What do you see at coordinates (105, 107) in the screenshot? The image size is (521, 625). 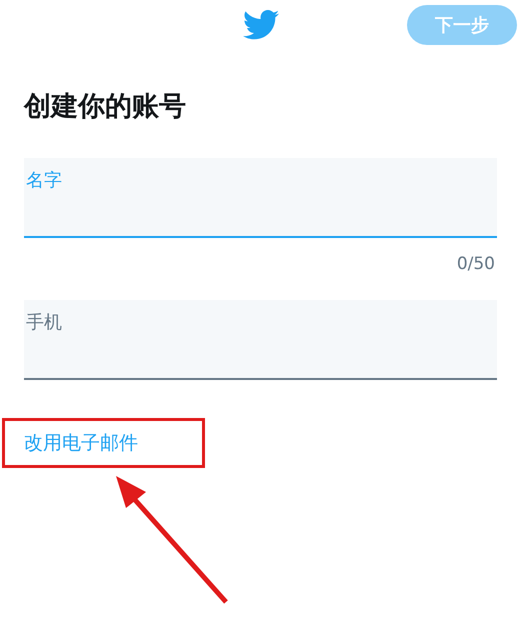 I see `page-title: 创建你的账号` at bounding box center [105, 107].